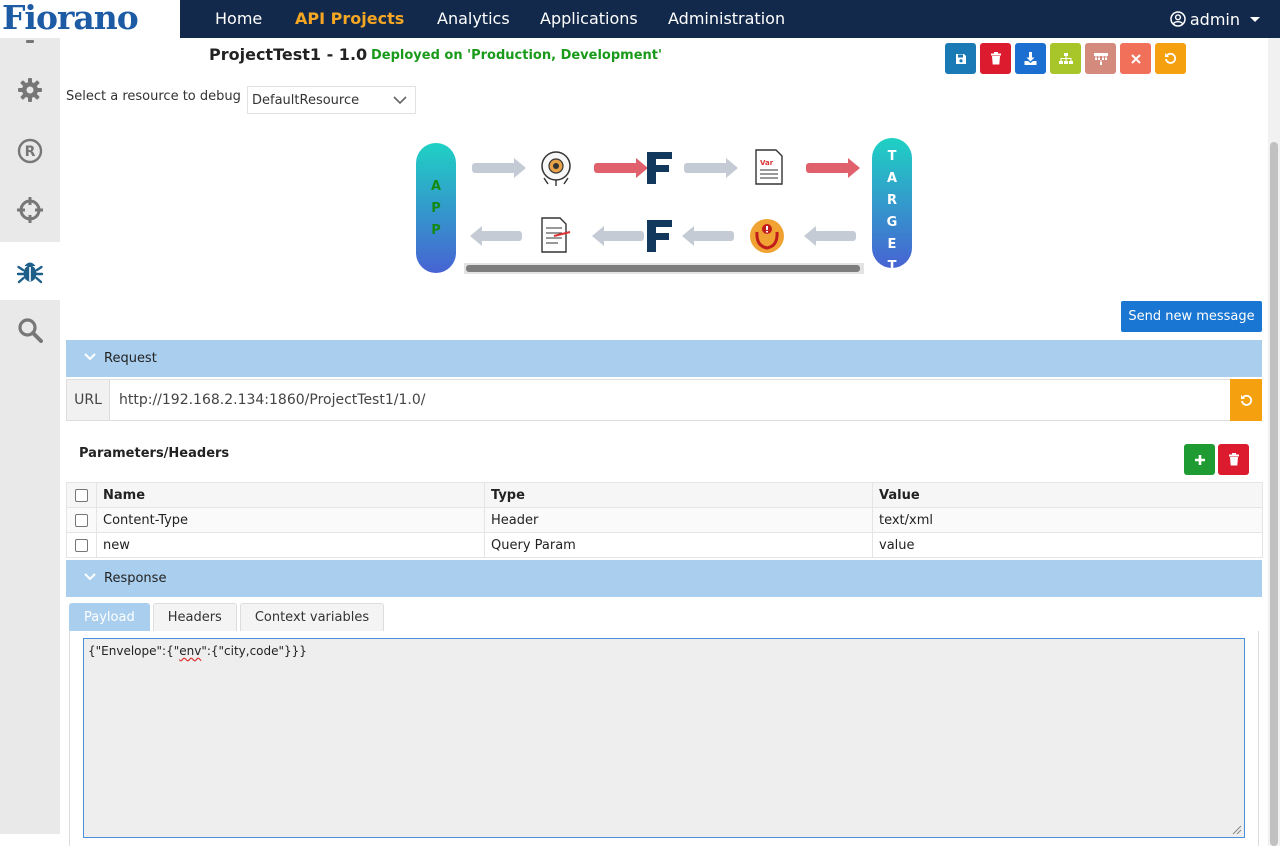  I want to click on tab-headers: Headers, so click(194, 617).